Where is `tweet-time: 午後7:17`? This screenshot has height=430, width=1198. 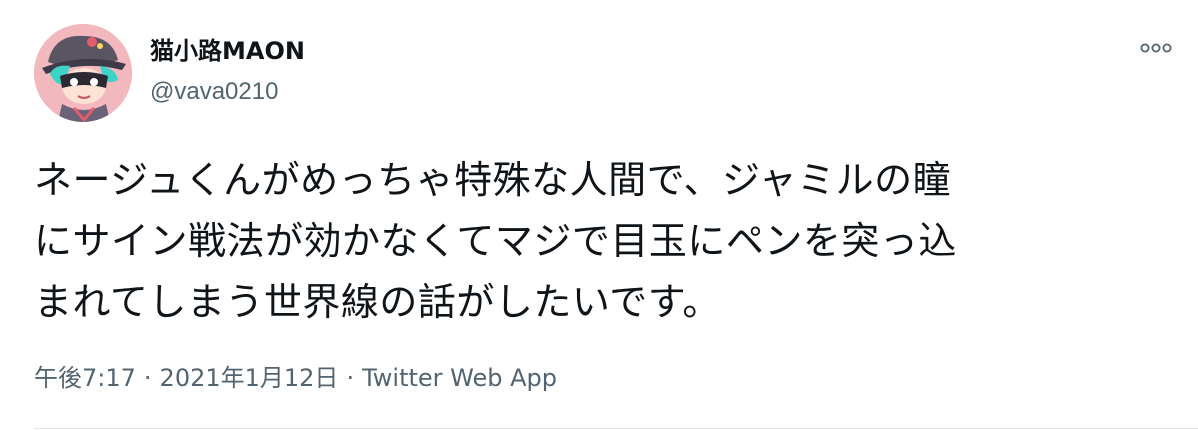 tweet-time: 午後7:17 is located at coordinates (85, 378).